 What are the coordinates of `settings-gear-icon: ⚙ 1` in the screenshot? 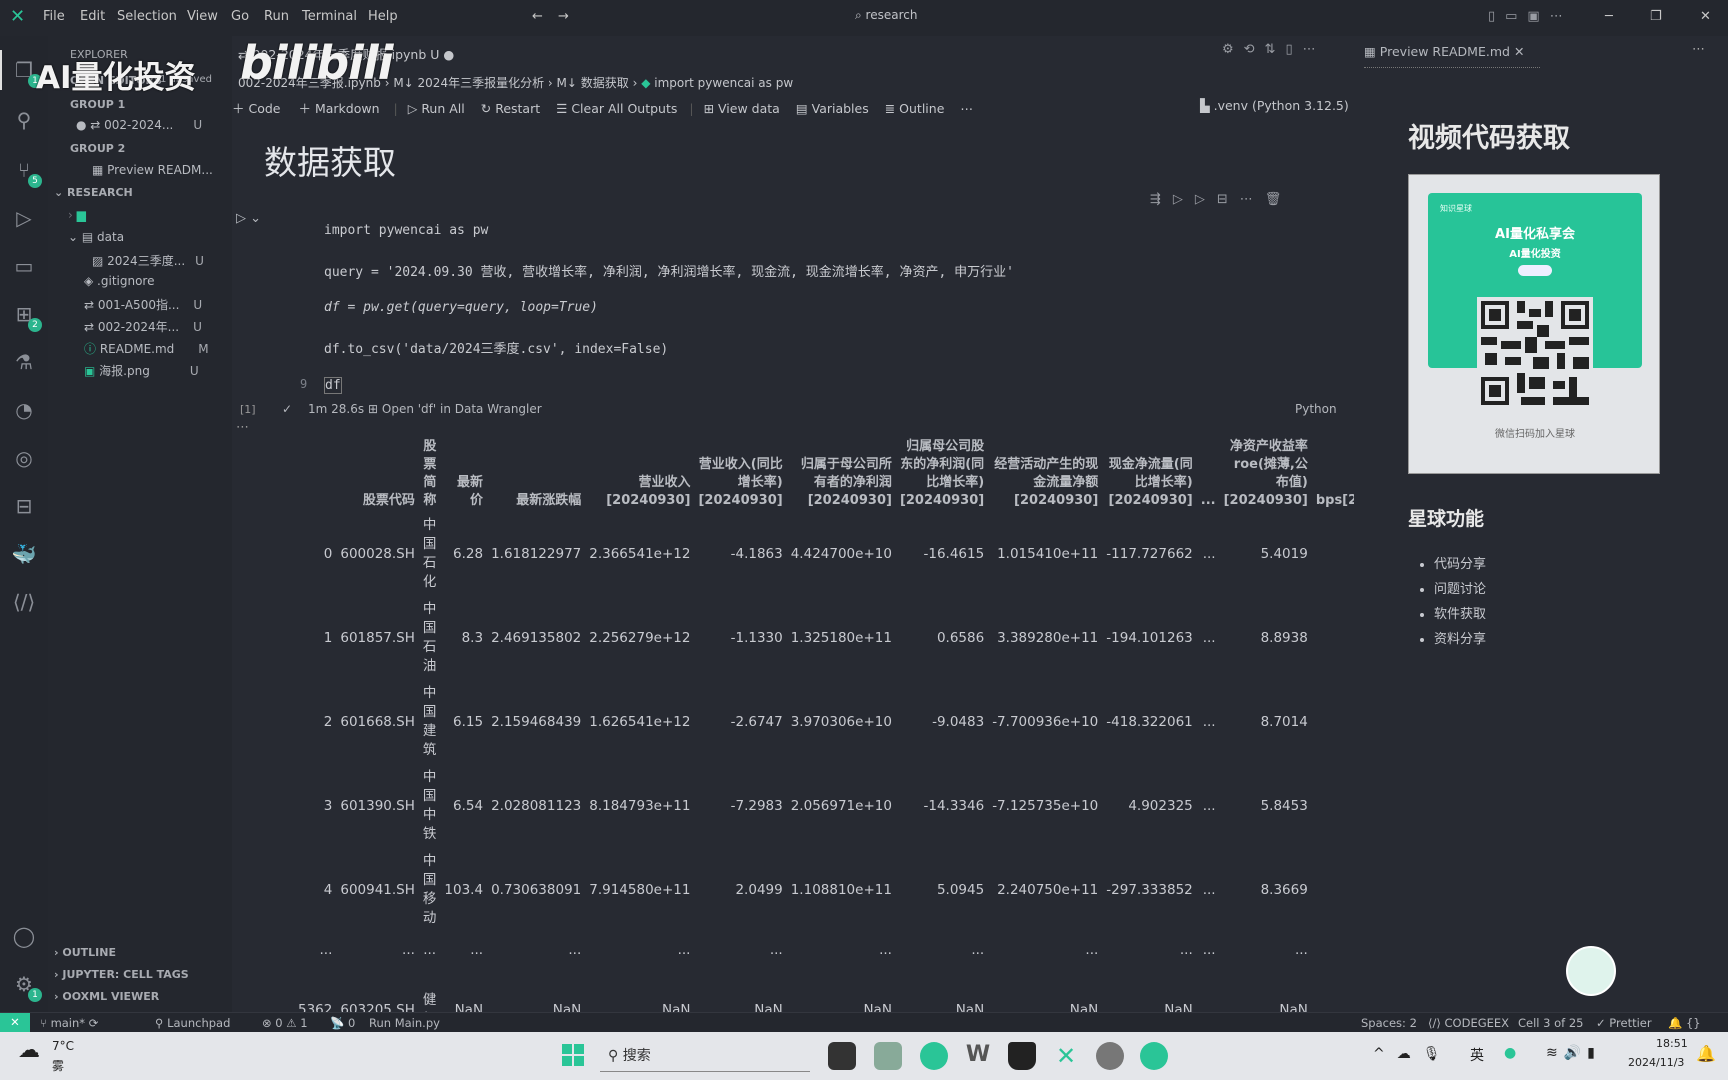 It's located at (26, 986).